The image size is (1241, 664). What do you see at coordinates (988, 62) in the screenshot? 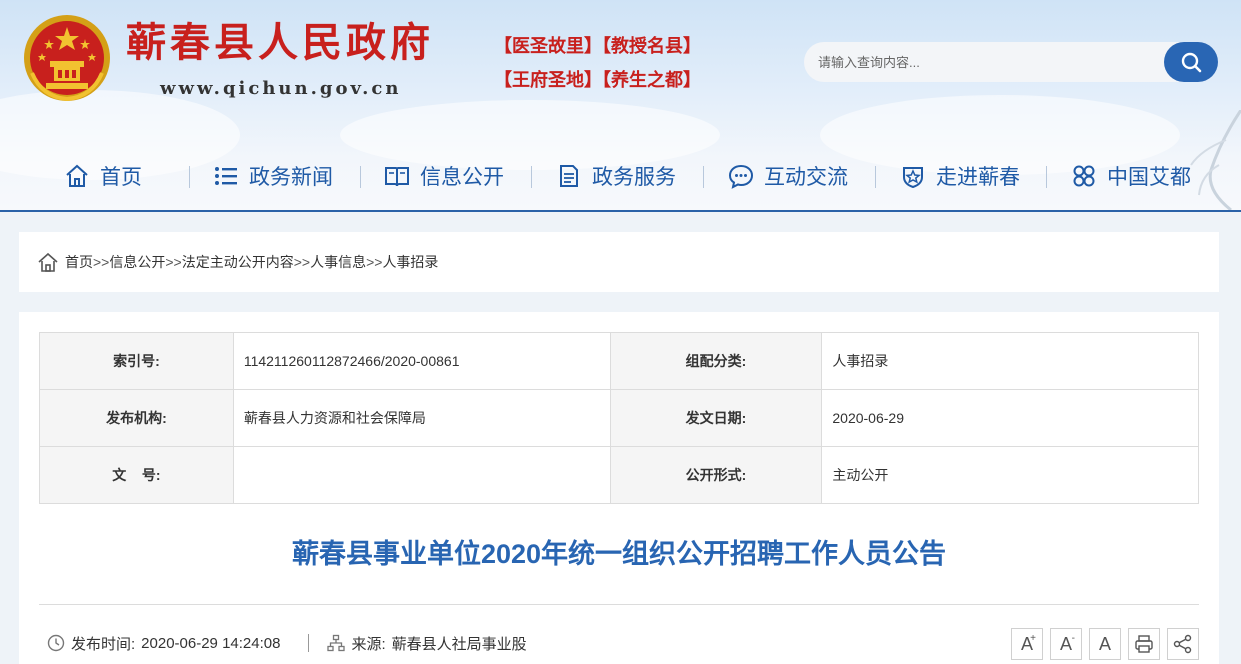
I see `search-input` at bounding box center [988, 62].